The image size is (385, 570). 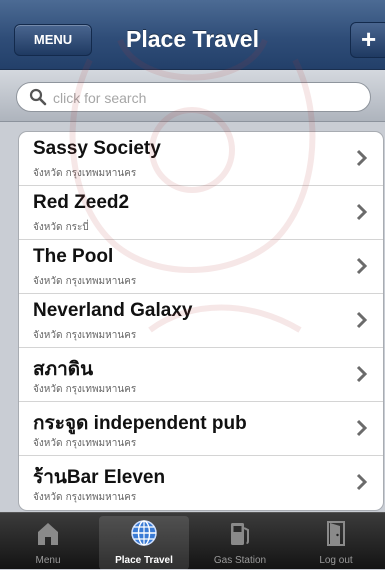 I want to click on tab-menu: Menu, so click(x=48, y=541).